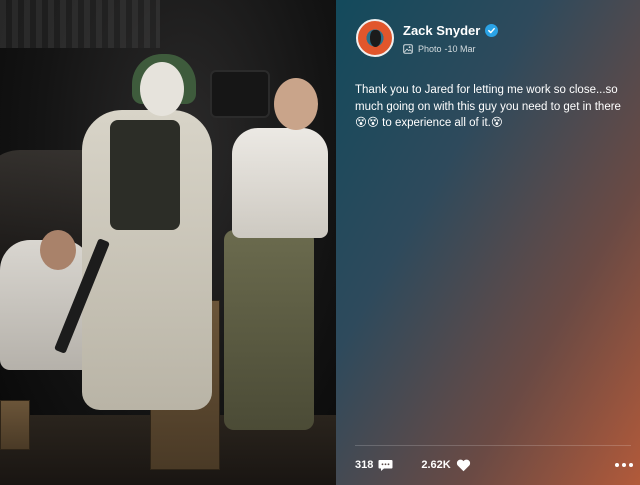  Describe the element at coordinates (15, 425) in the screenshot. I see `wooden-crate-small` at that location.